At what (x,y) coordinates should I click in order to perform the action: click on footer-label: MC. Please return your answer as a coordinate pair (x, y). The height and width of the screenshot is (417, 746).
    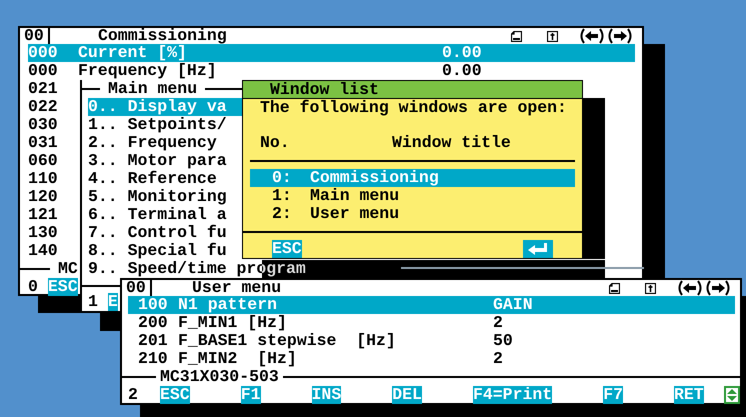
    Looking at the image, I should click on (68, 269).